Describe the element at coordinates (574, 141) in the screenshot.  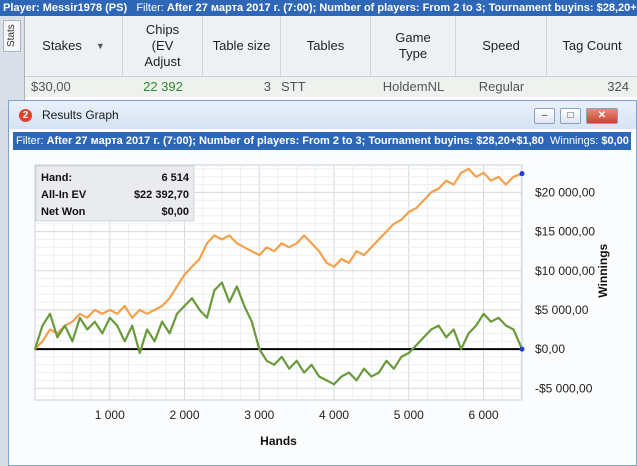
I see `winnings-label: Winnings:` at that location.